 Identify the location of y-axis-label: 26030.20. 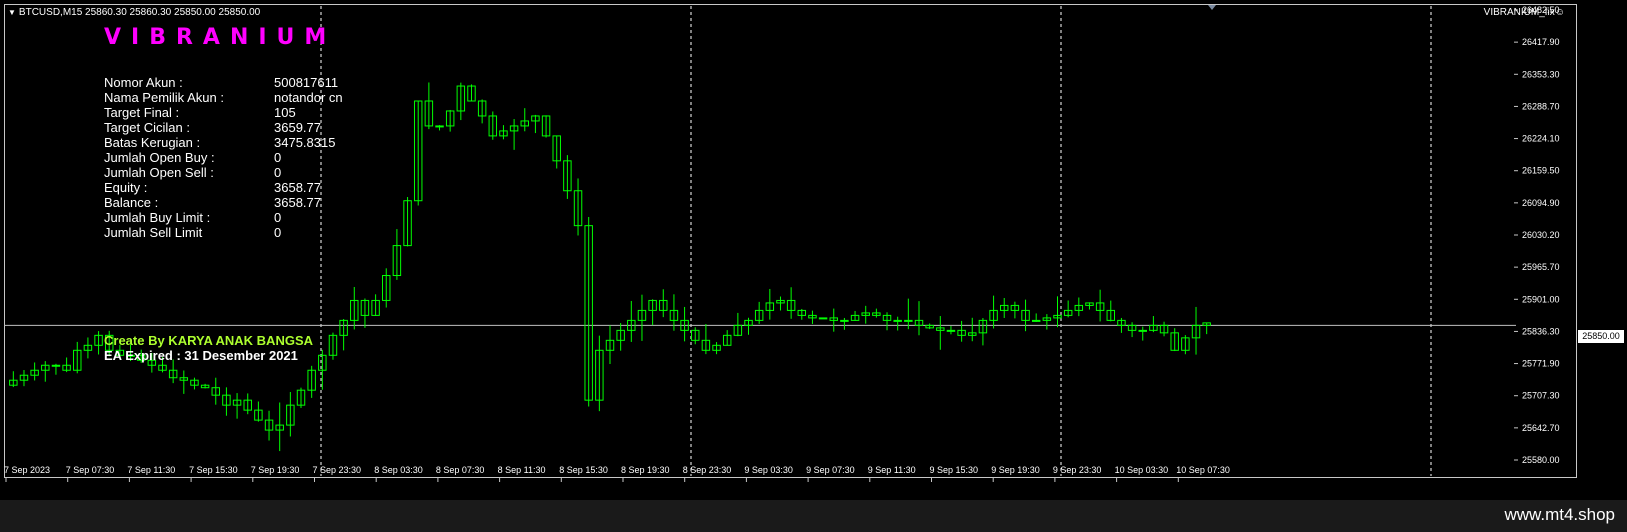
(1541, 235).